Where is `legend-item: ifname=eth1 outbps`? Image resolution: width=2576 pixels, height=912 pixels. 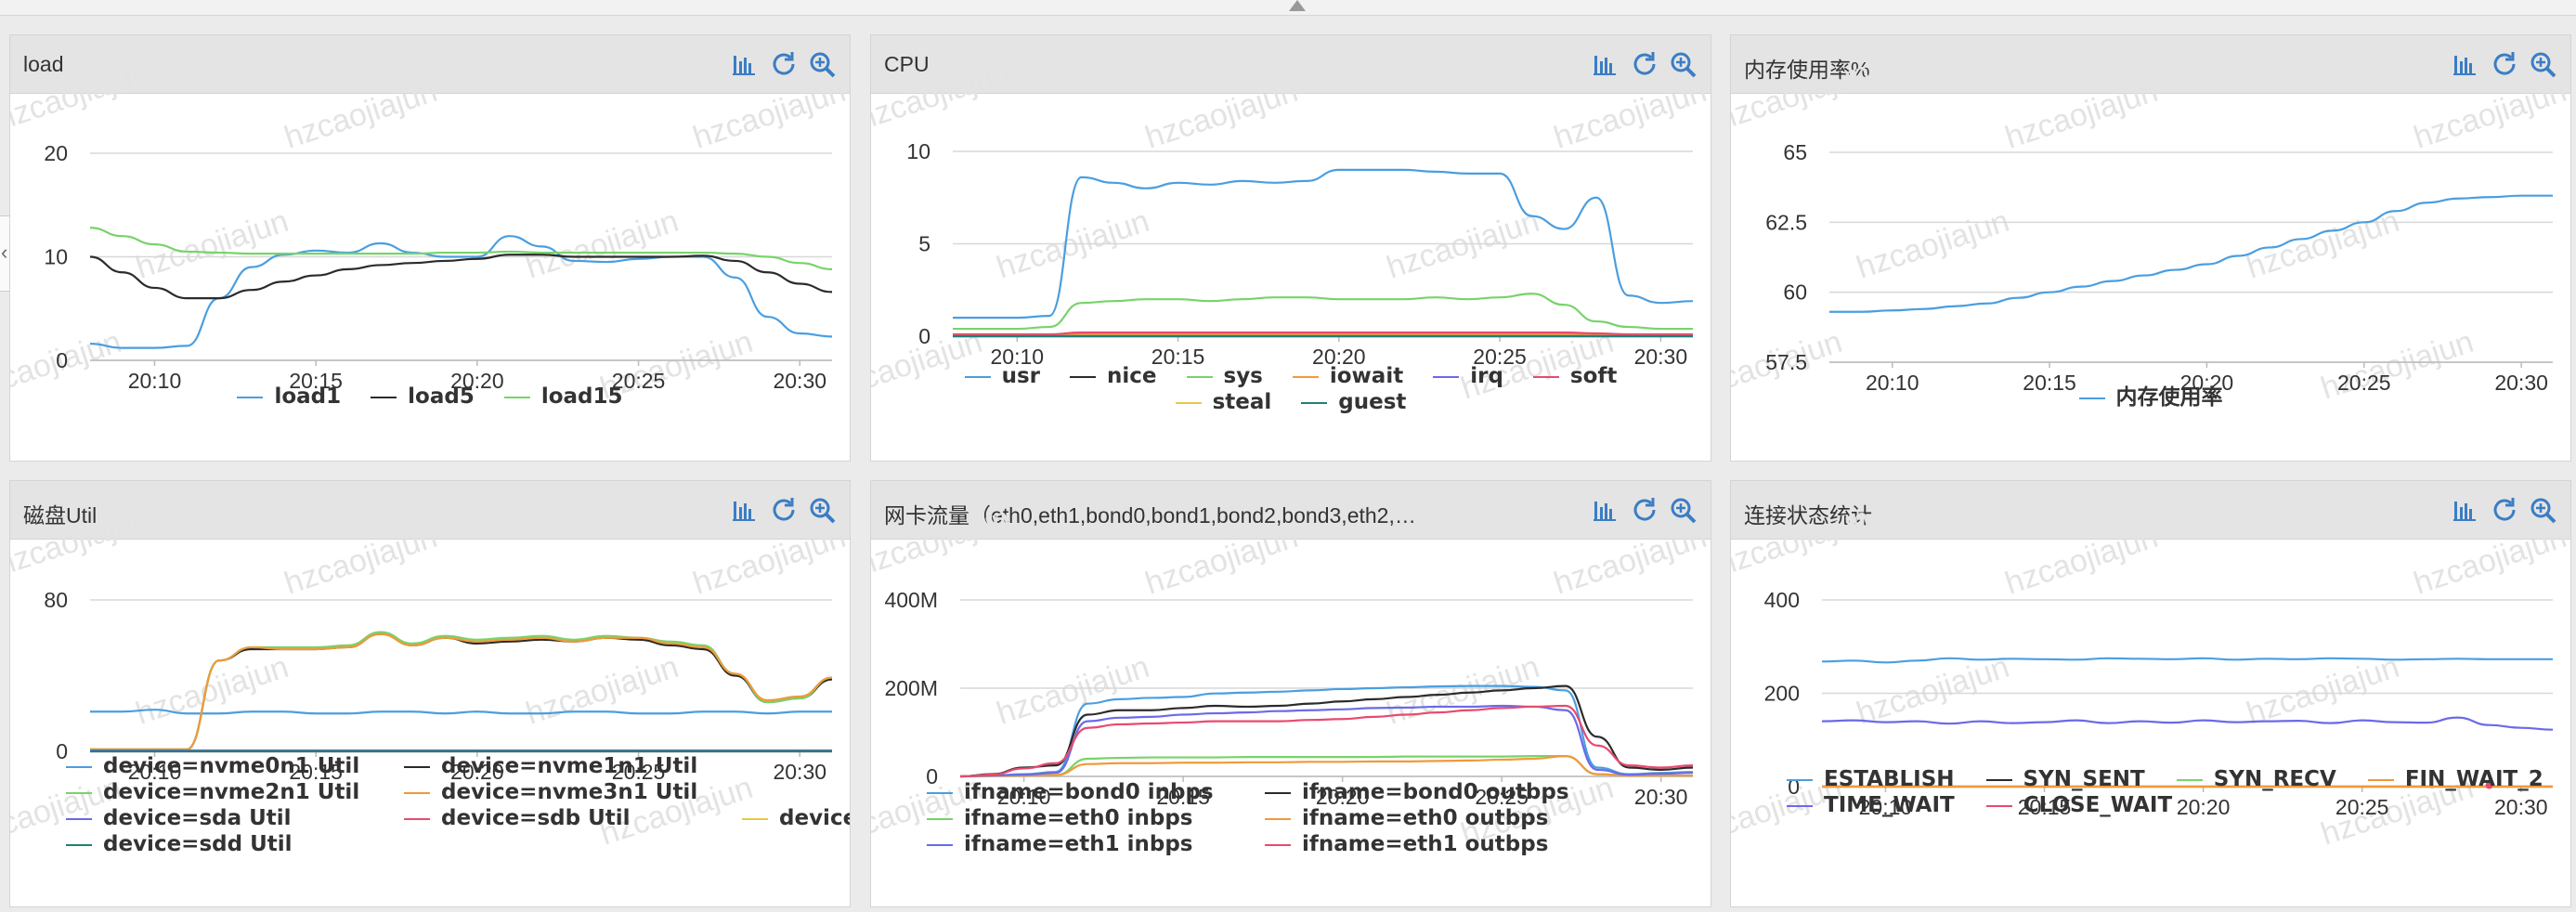
legend-item: ifname=eth1 outbps is located at coordinates (1418, 844).